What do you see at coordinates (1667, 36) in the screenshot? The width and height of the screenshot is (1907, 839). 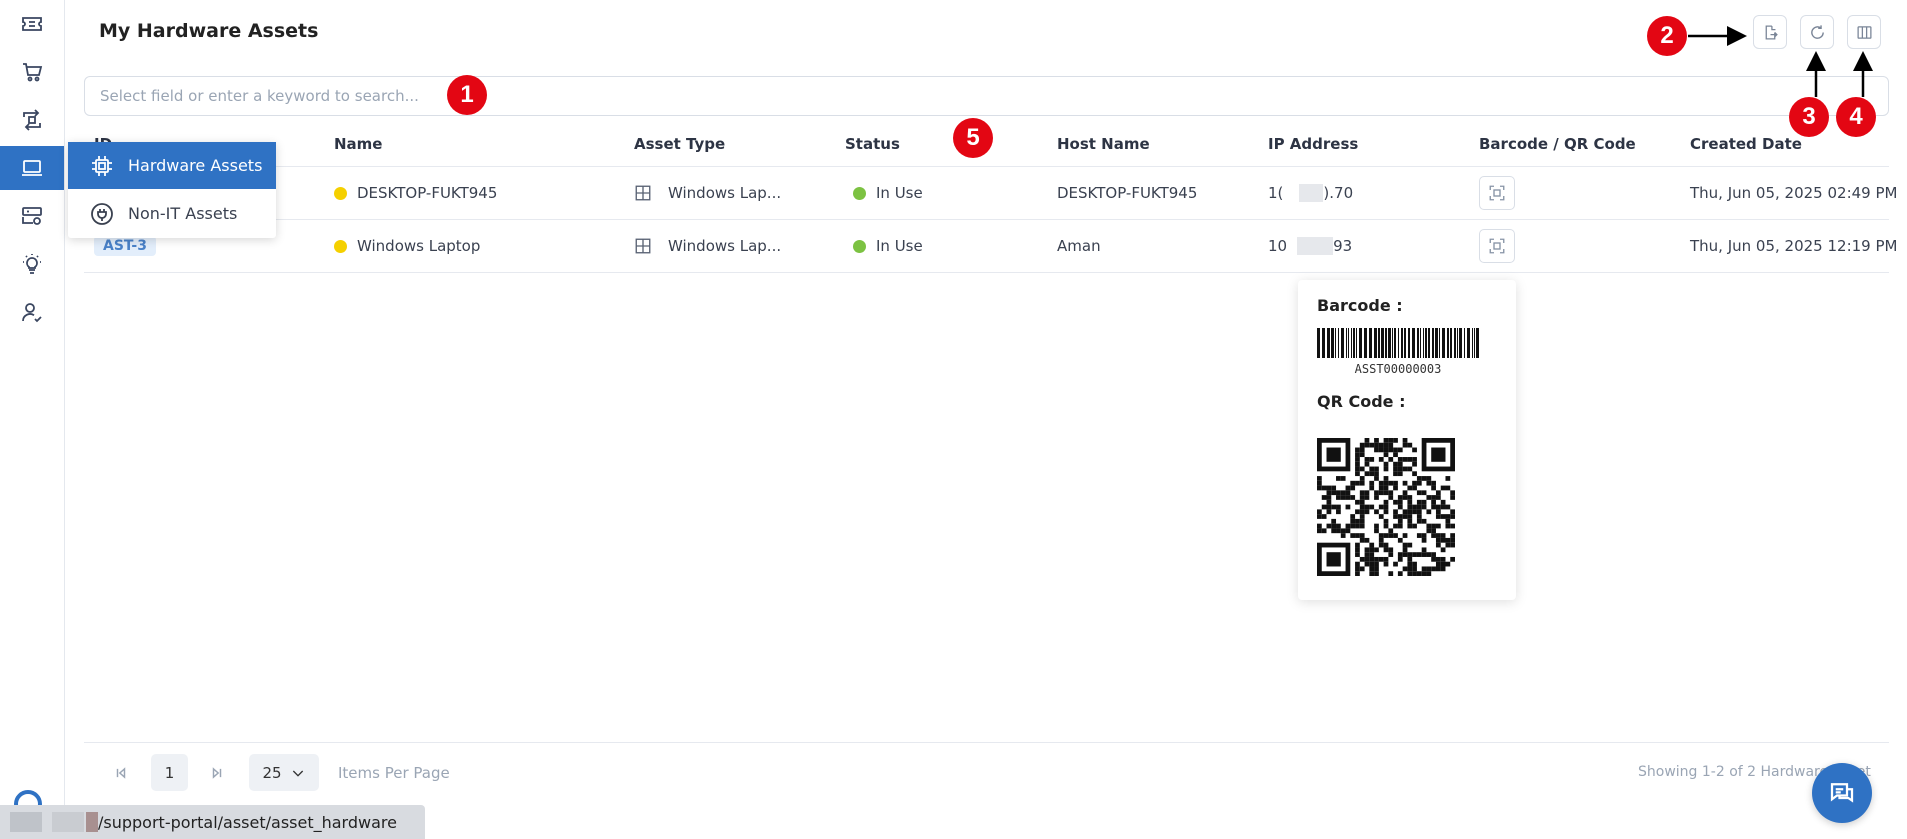 I see `annotation-marker-2: 2` at bounding box center [1667, 36].